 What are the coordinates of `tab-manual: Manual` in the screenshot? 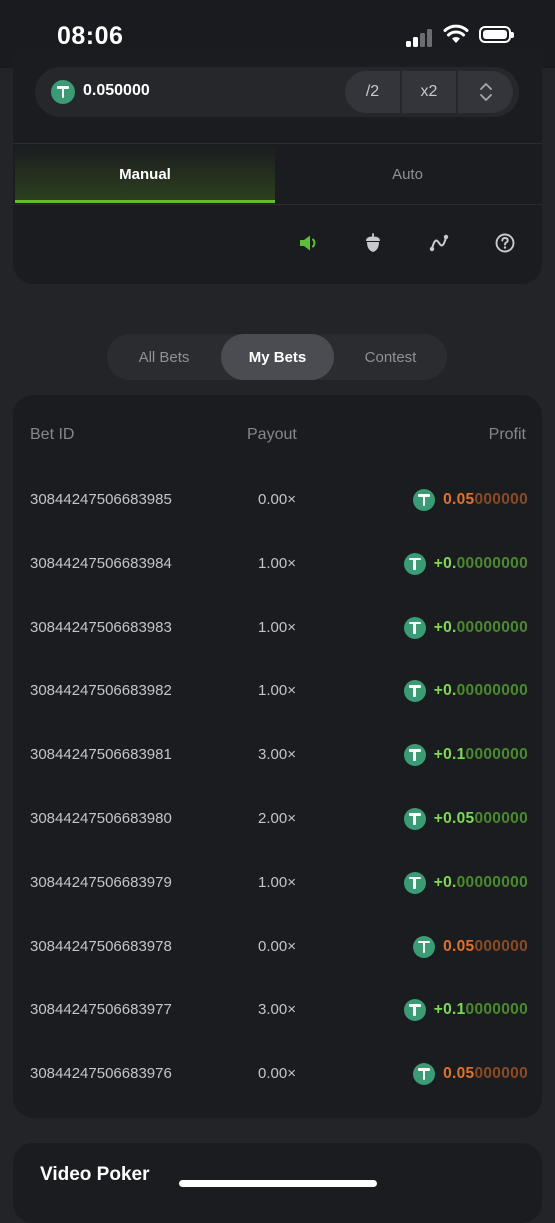 It's located at (145, 174).